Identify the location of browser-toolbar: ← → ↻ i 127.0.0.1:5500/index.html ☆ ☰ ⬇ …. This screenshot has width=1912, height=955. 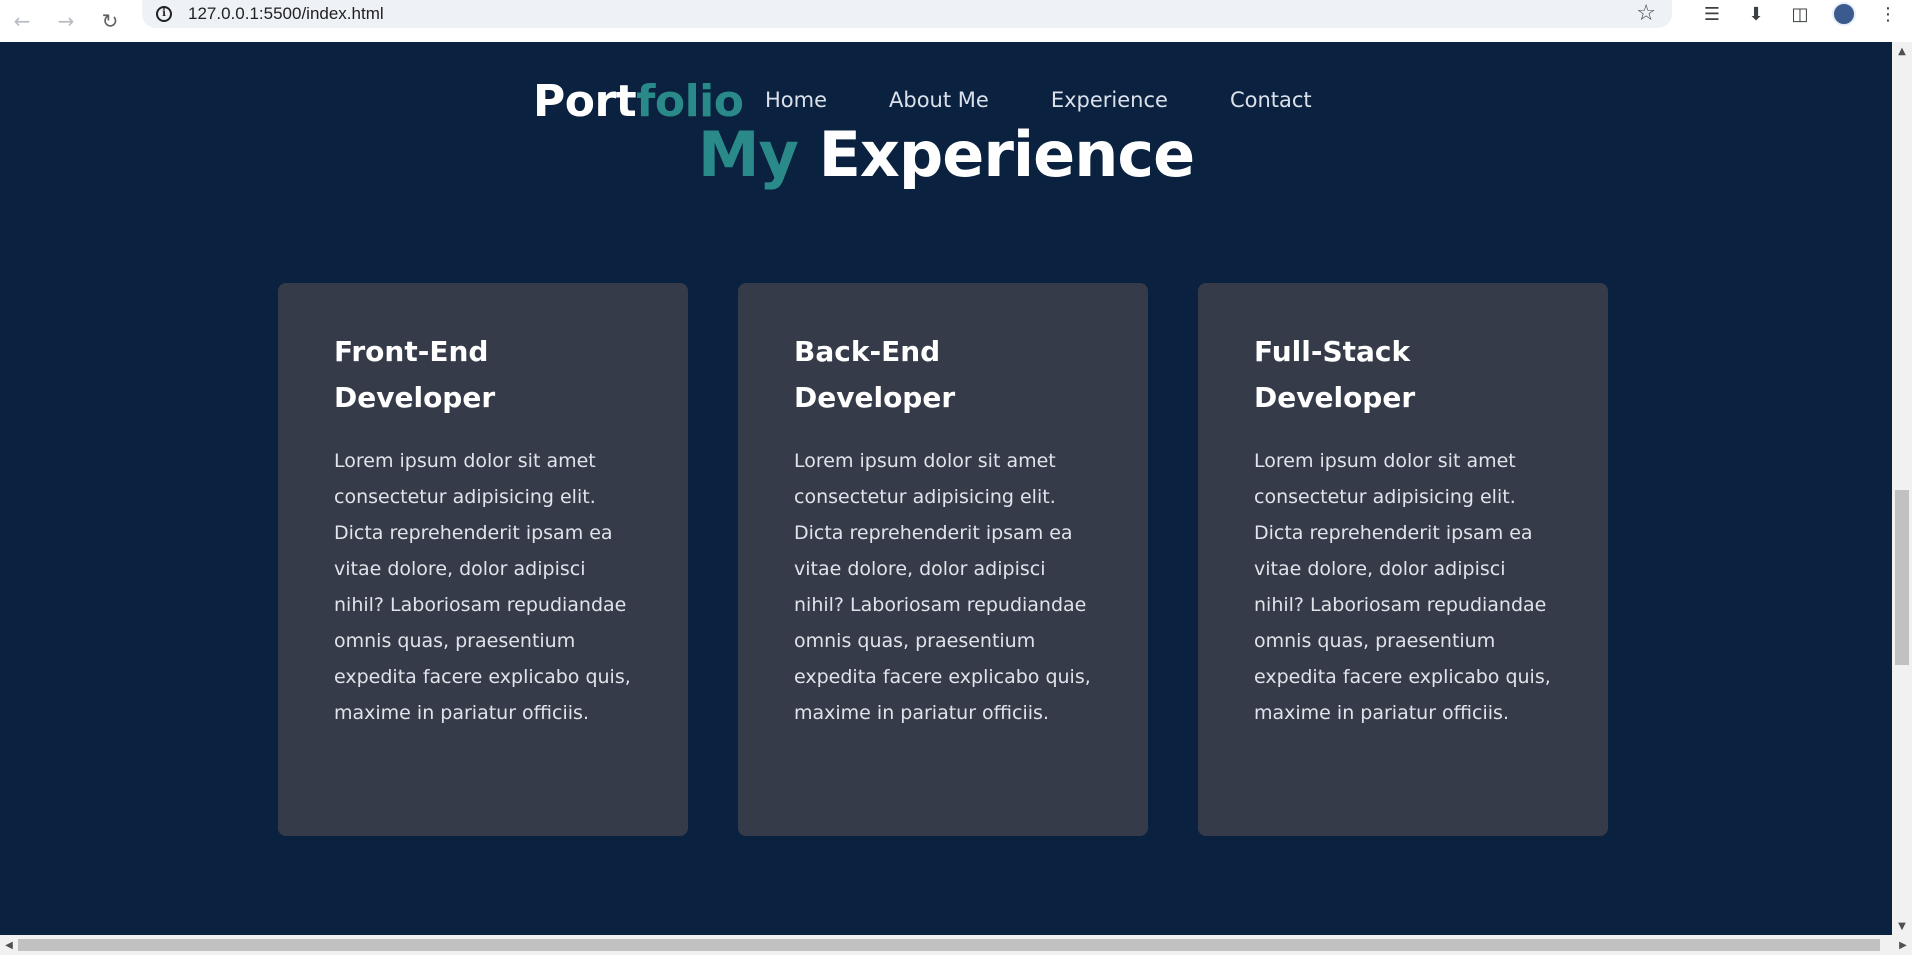
(956, 21).